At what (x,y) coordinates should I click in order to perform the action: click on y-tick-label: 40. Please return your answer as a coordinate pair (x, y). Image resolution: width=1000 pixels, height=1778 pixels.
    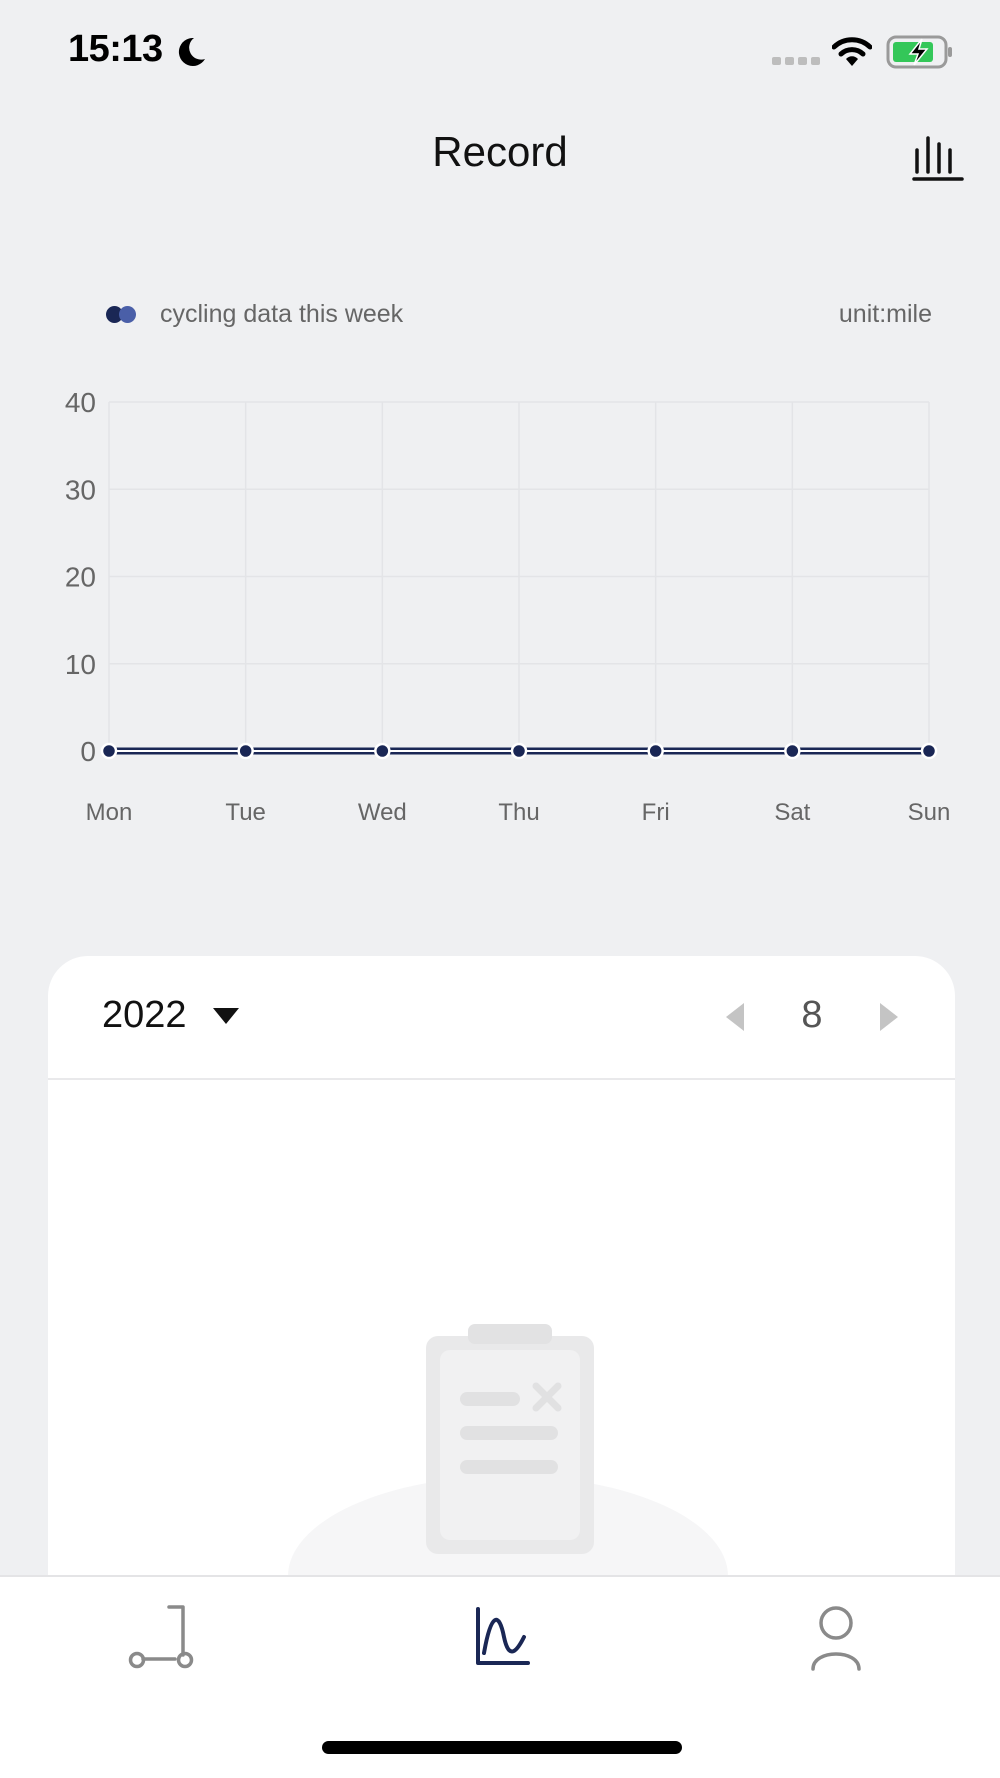
    Looking at the image, I should click on (80, 402).